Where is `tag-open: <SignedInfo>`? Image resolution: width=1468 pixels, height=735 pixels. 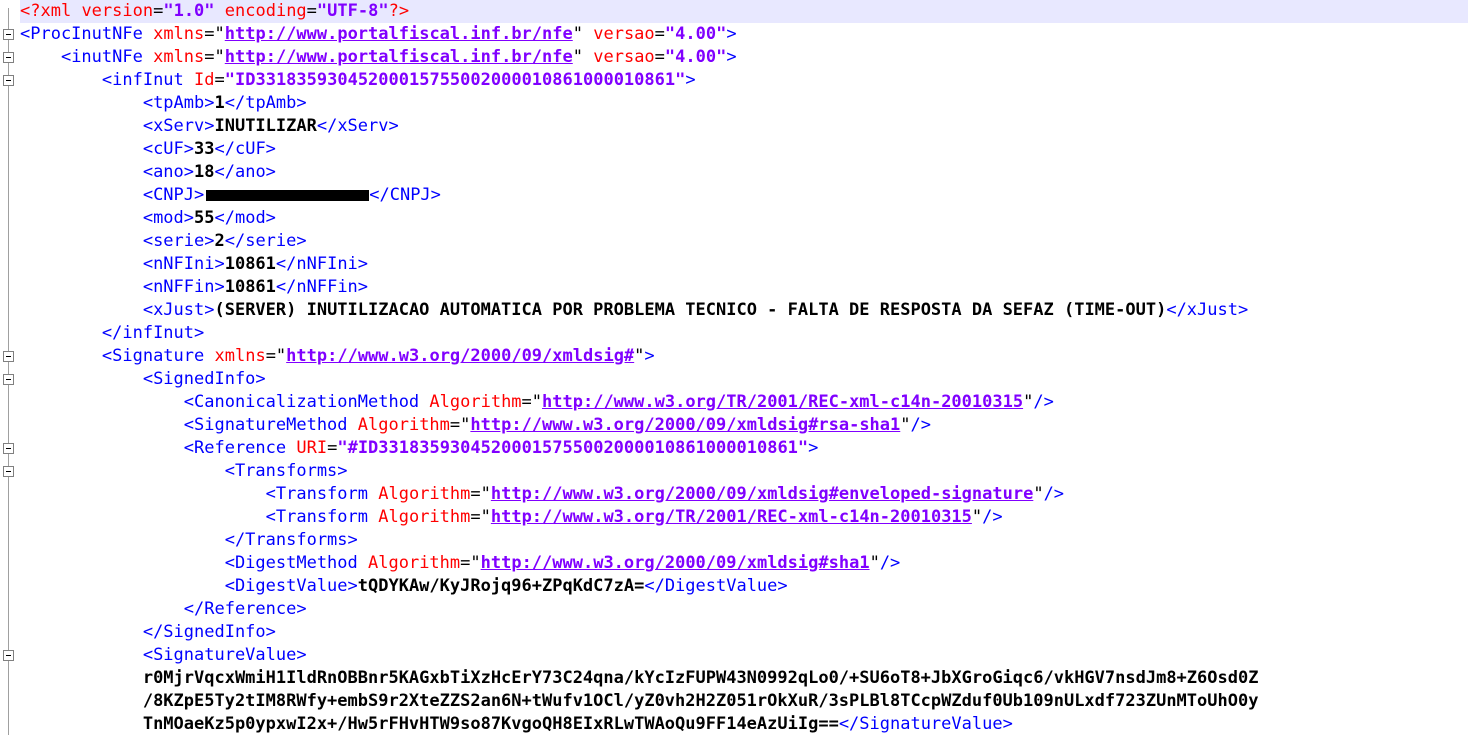
tag-open: <SignedInfo> is located at coordinates (204, 379).